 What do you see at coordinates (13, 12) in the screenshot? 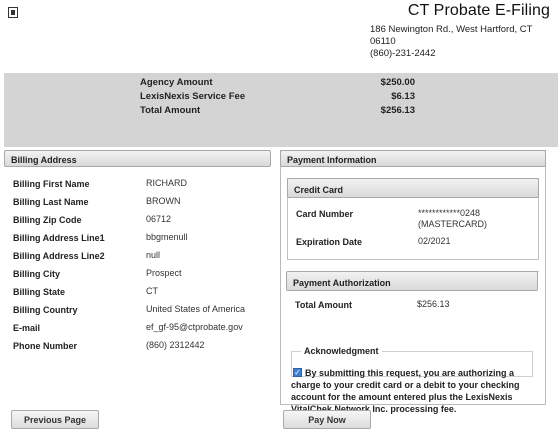
I see `logo-icon` at bounding box center [13, 12].